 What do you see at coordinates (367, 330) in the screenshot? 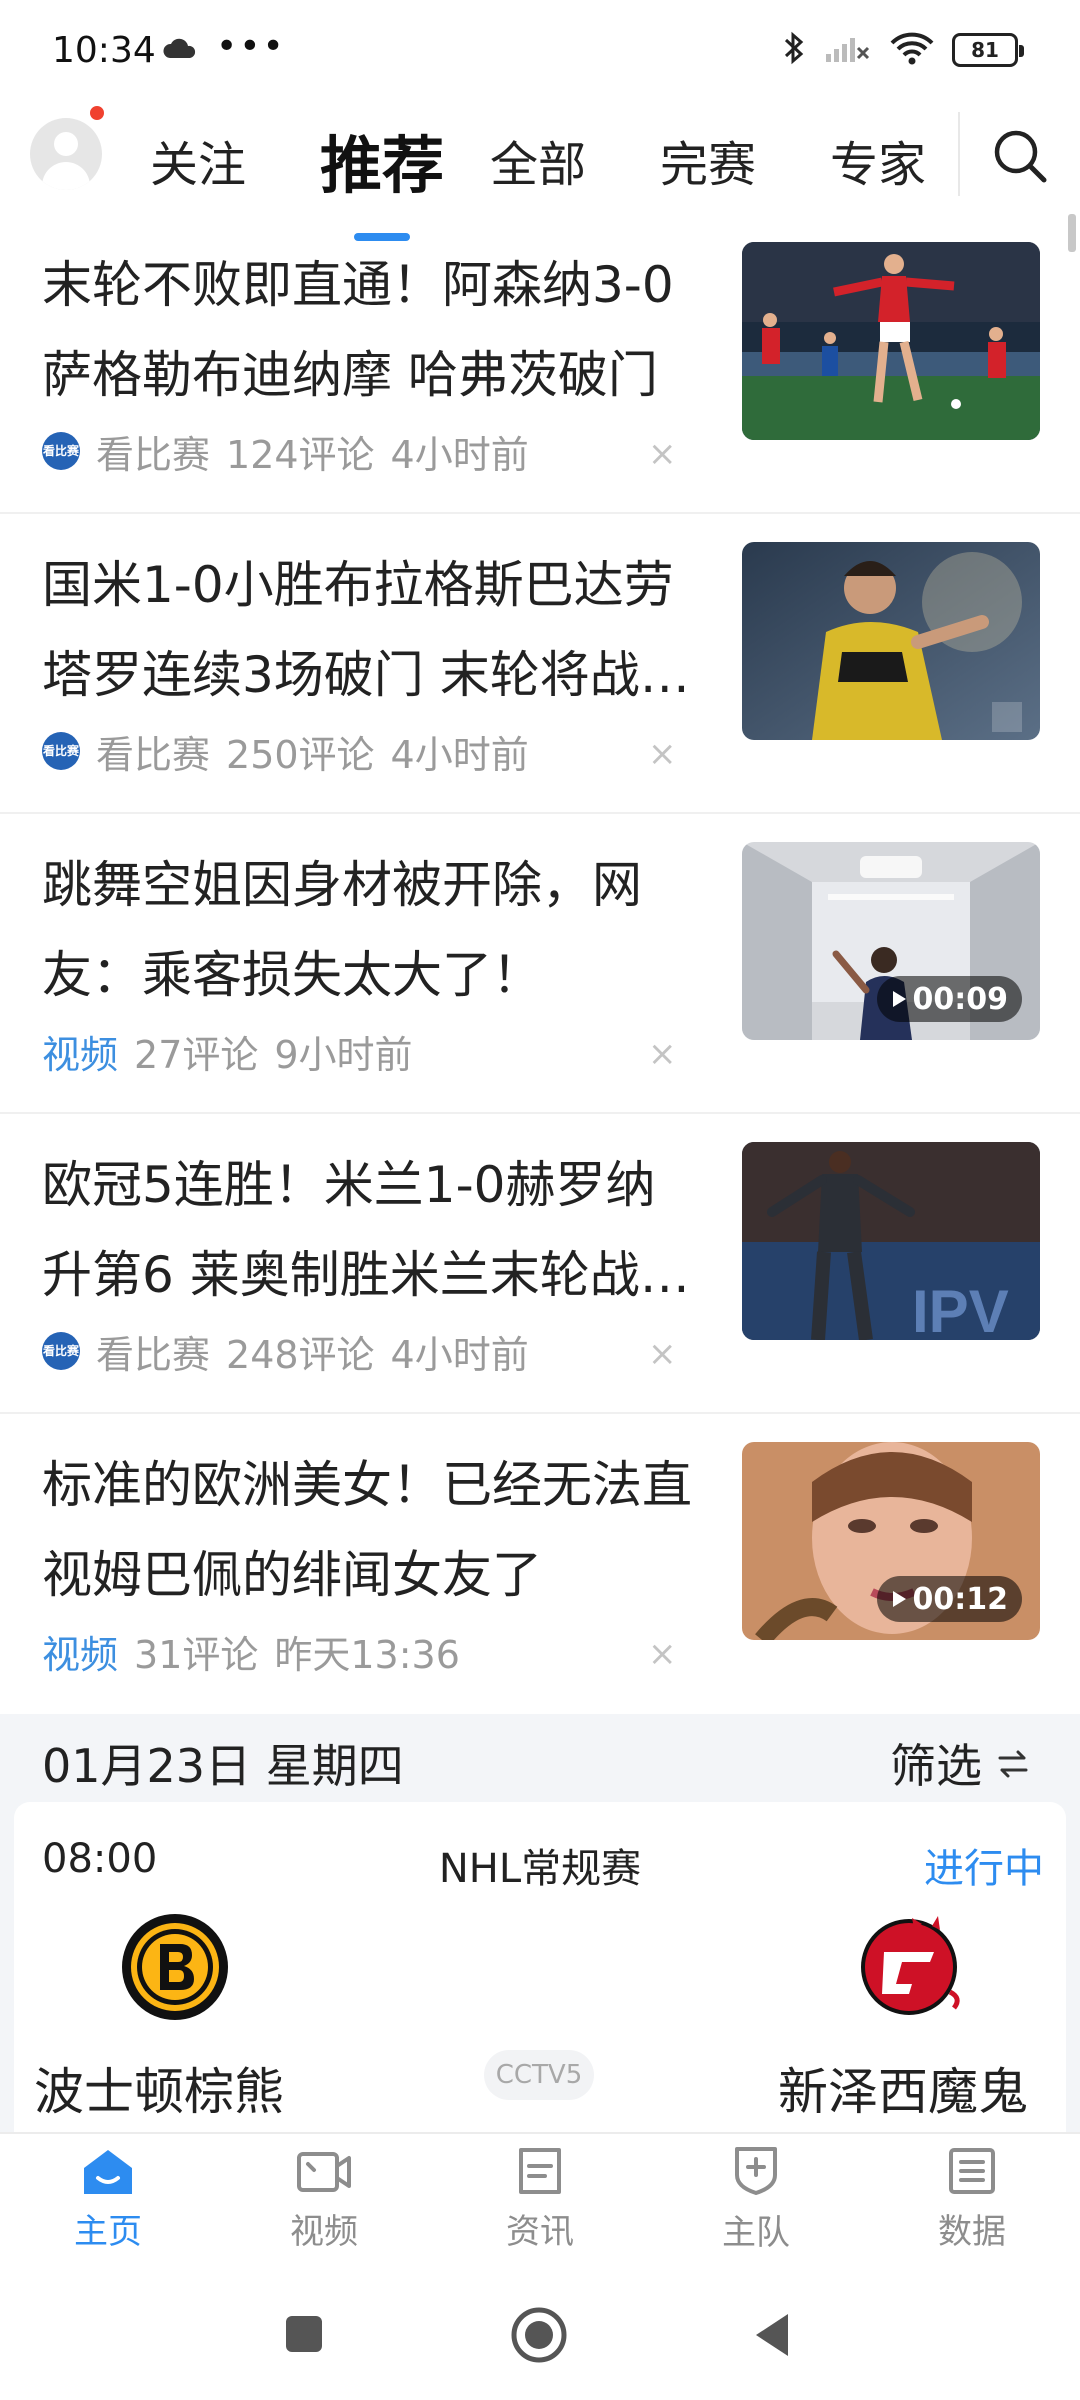
I see `feed-item-title: 末轮不败即直通！阿森纳3-0萨格勒布迪纳摩 哈弗茨破门` at bounding box center [367, 330].